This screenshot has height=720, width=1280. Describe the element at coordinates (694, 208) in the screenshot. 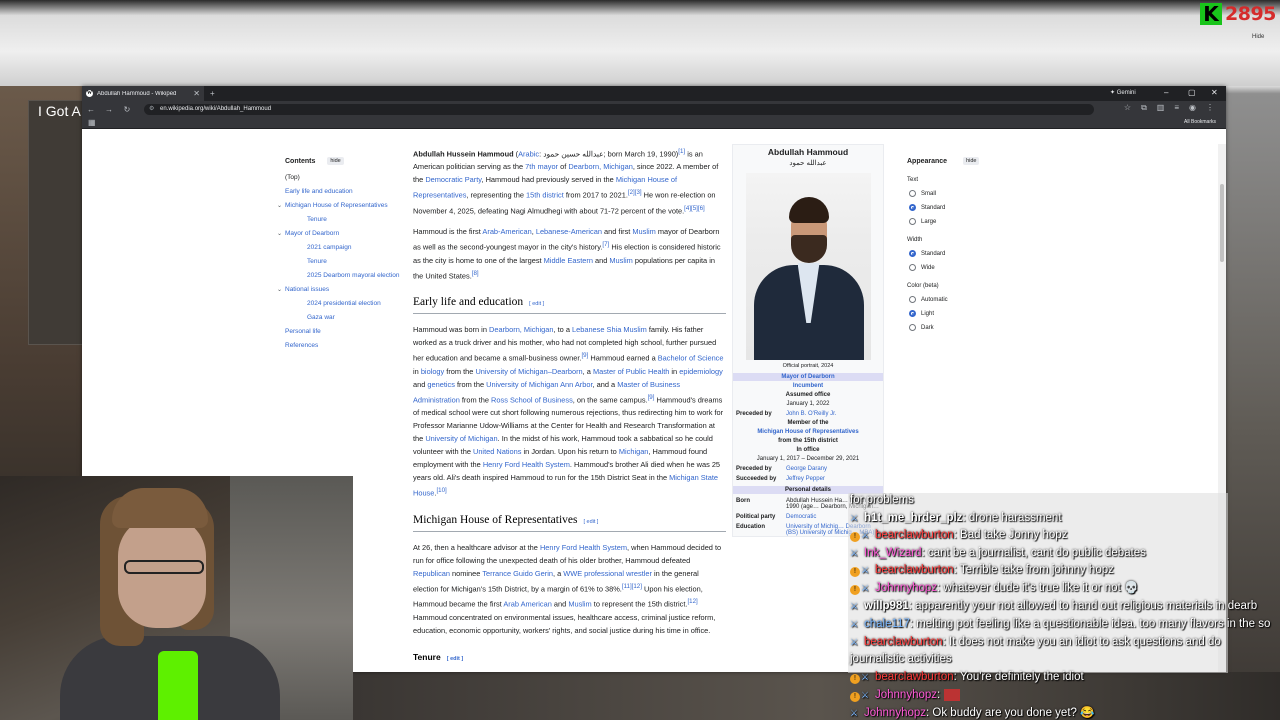

I see `citation: [4][5][6]` at that location.